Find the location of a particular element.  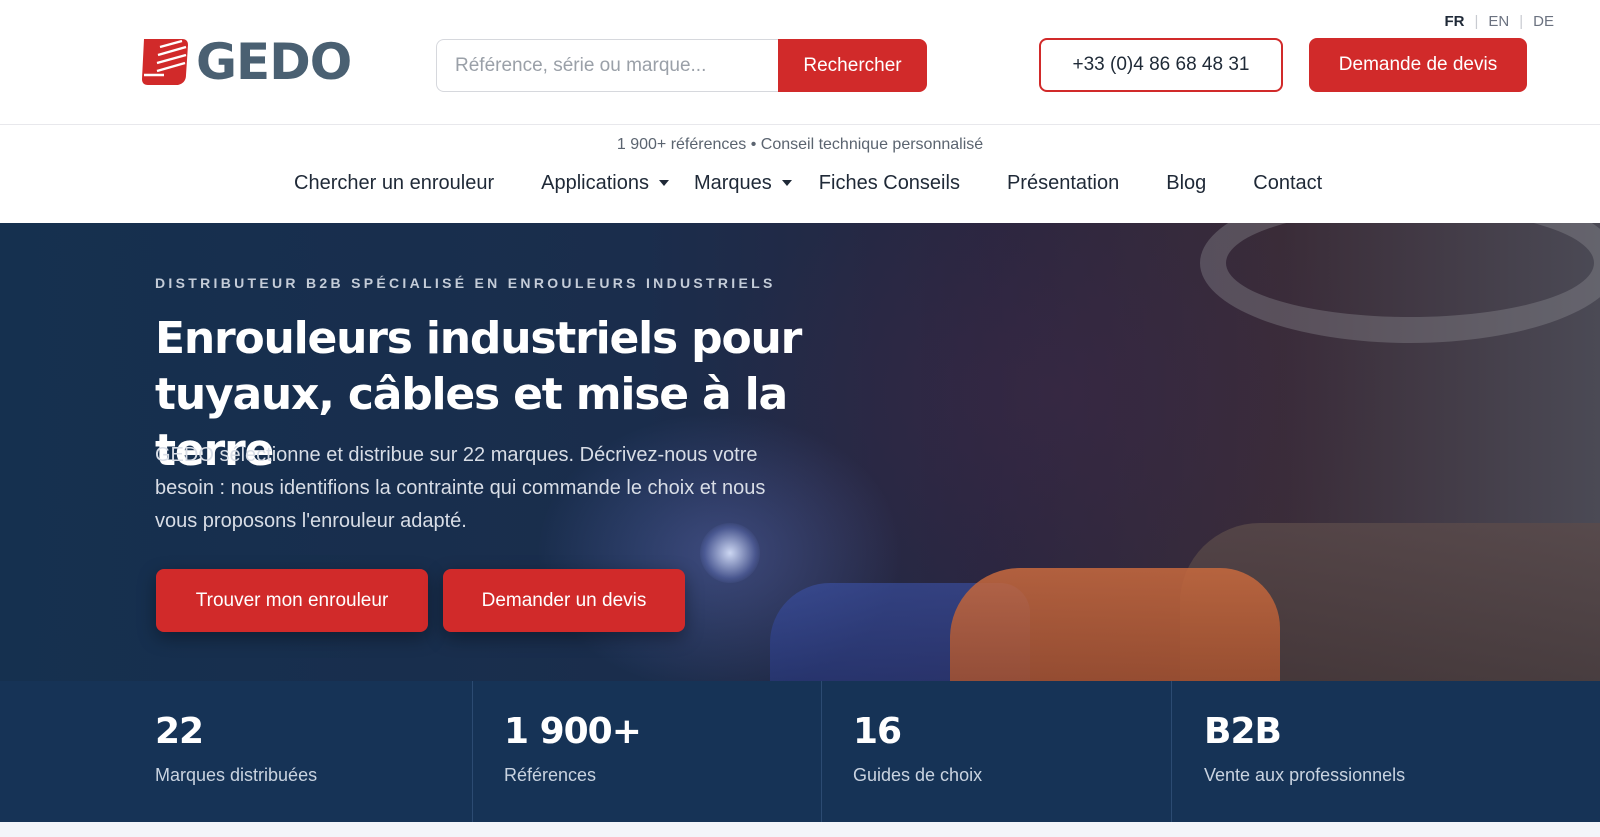

stat-item: 1 900+ Références is located at coordinates (647, 751).